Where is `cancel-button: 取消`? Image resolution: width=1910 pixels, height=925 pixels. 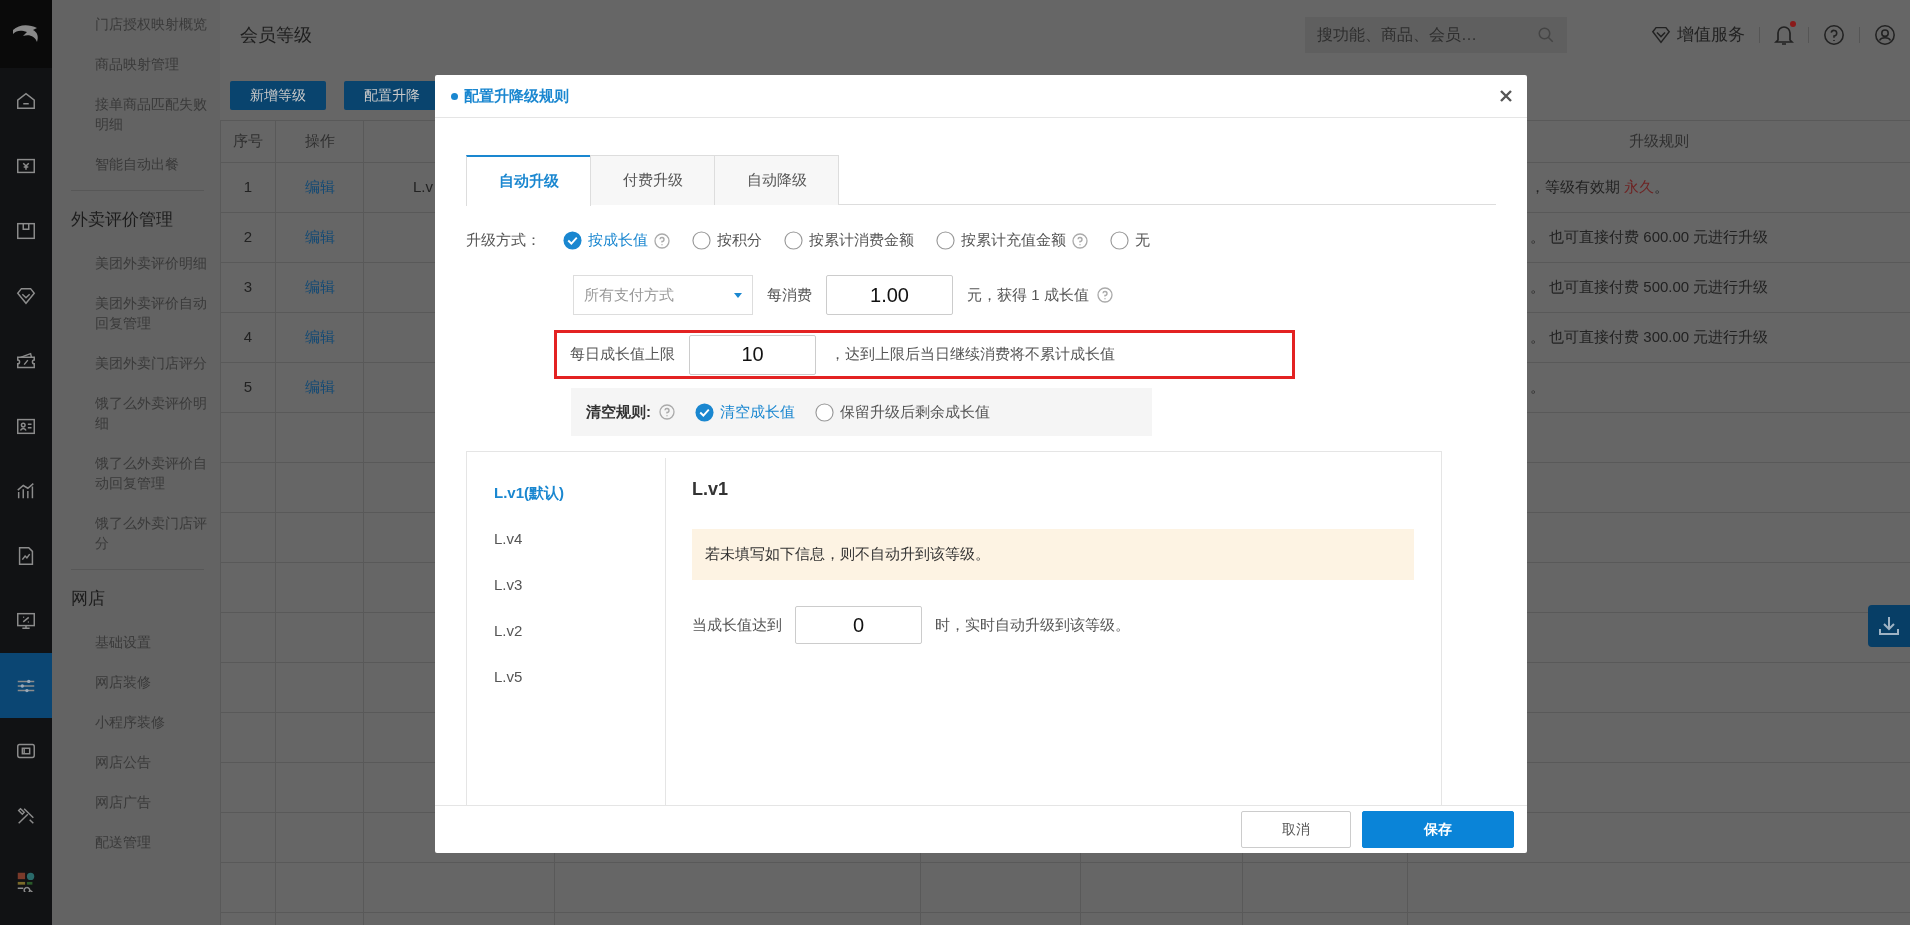
cancel-button: 取消 is located at coordinates (1296, 829).